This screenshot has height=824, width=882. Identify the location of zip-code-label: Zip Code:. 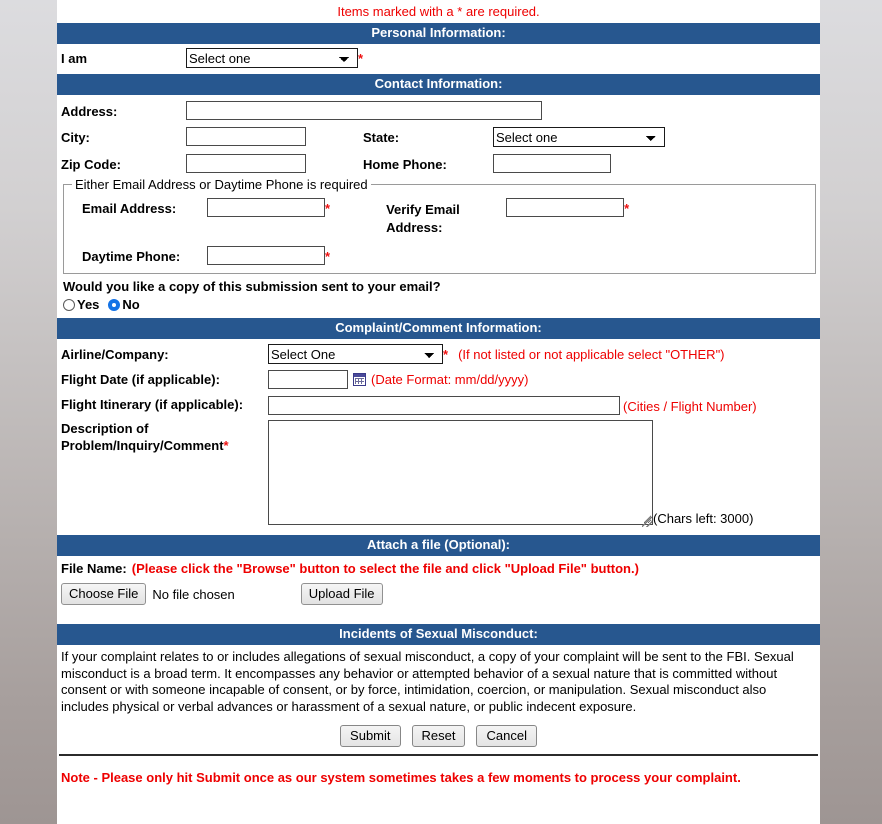
(91, 164).